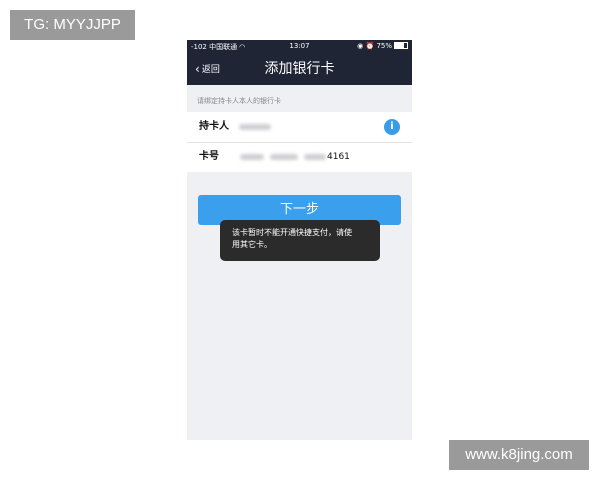  What do you see at coordinates (305, 157) in the screenshot?
I see `card-number-field` at bounding box center [305, 157].